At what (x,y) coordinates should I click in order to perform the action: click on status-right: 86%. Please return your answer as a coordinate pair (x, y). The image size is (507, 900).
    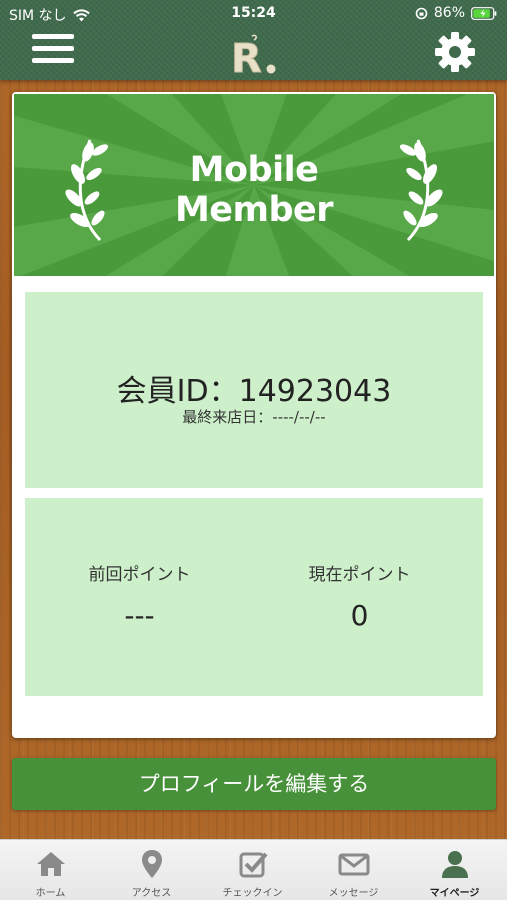
    Looking at the image, I should click on (456, 13).